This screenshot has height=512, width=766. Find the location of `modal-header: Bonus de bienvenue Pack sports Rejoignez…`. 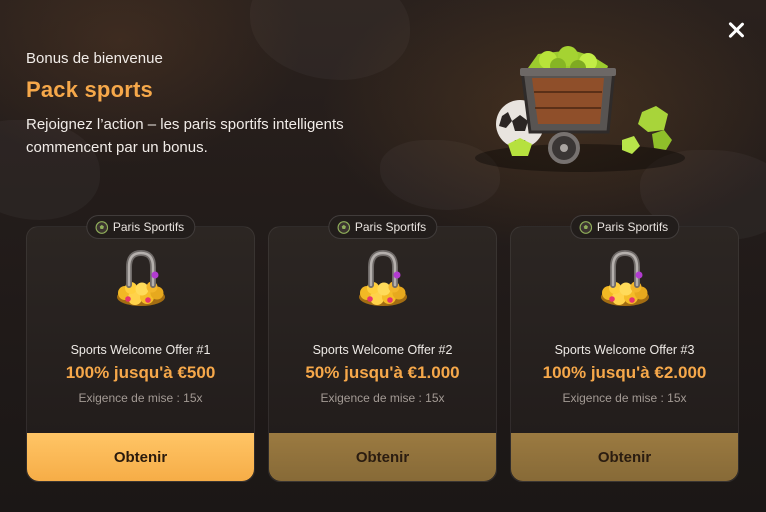

modal-header: Bonus de bienvenue Pack sports Rejoignez… is located at coordinates (206, 104).